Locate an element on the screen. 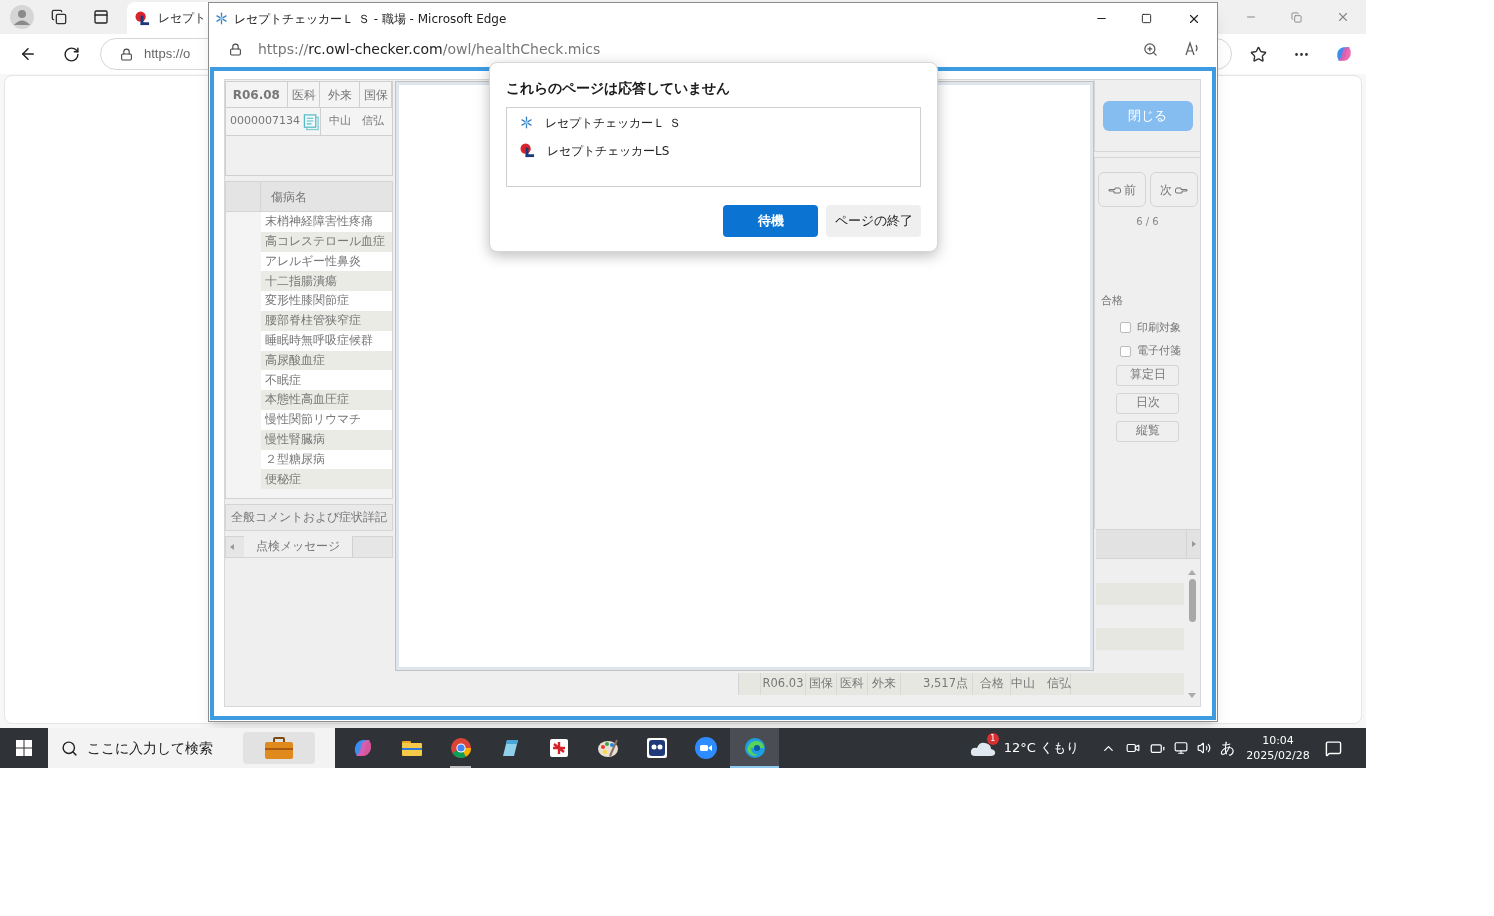  diagnosis-row: ２型糖尿病 is located at coordinates (326, 459).